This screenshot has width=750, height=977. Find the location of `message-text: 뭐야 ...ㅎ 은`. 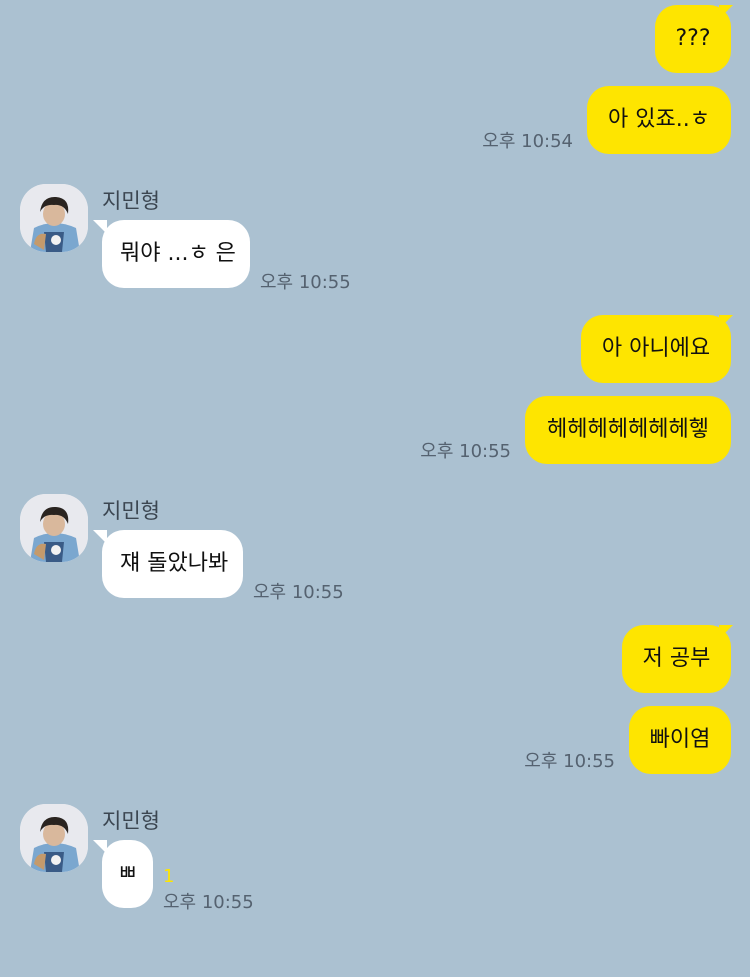

message-text: 뭐야 ...ㅎ 은 is located at coordinates (178, 253).